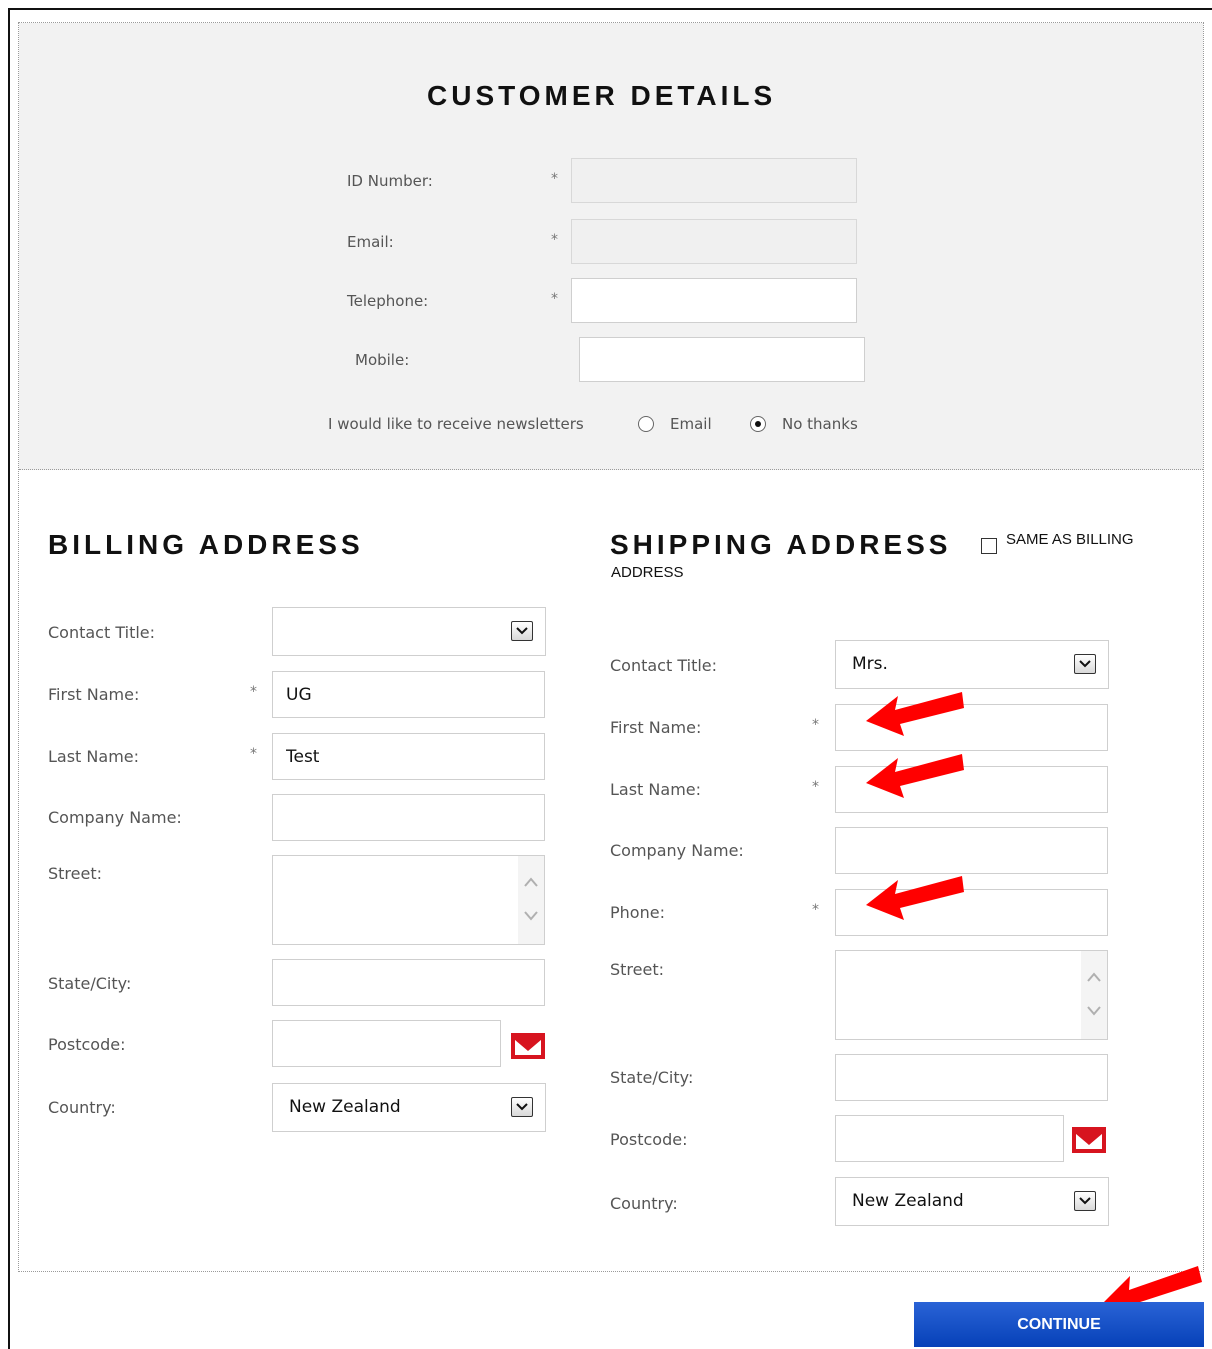 The image size is (1212, 1349). Describe the element at coordinates (664, 665) in the screenshot. I see `shipping-contact-title-label: Contact Title:` at that location.